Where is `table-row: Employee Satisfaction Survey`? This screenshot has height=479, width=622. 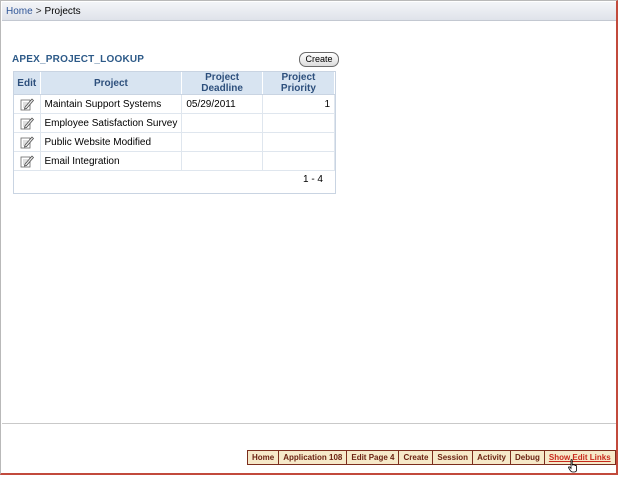
table-row: Employee Satisfaction Survey is located at coordinates (175, 123).